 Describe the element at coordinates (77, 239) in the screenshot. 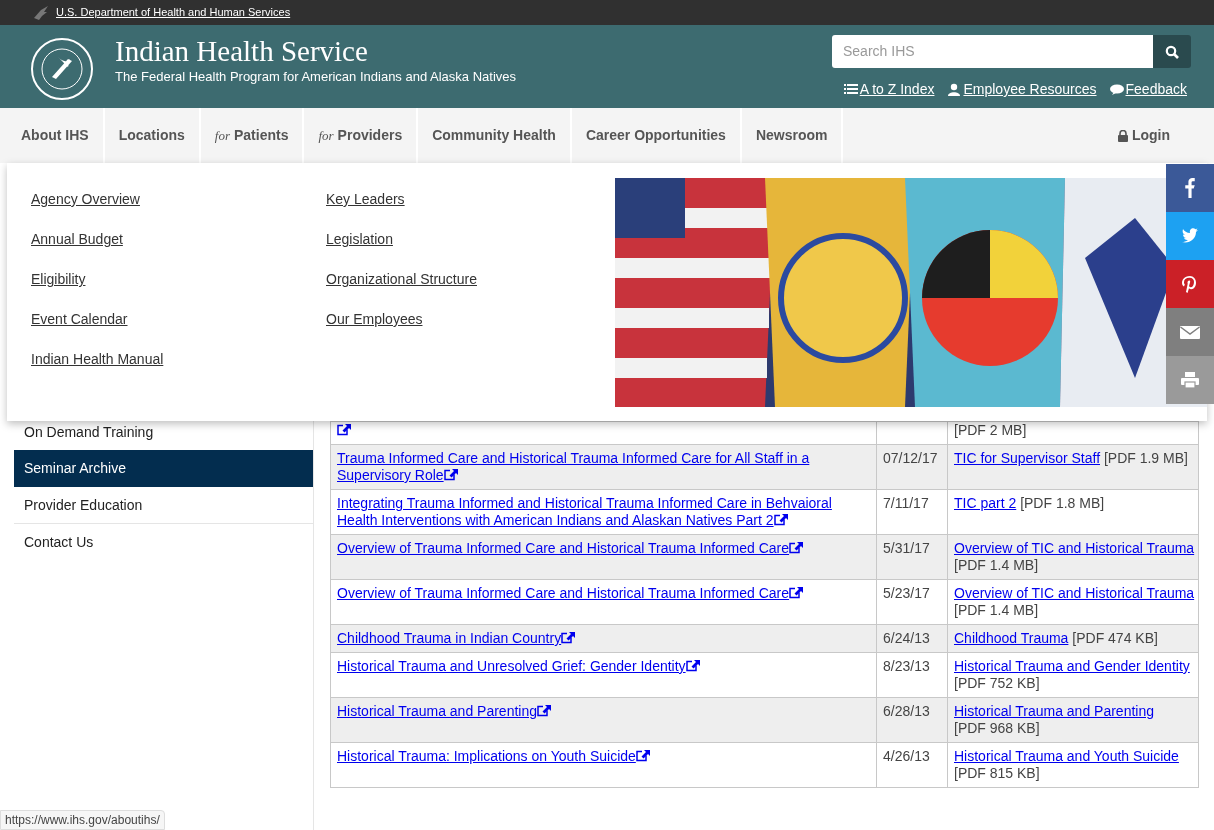

I see `menu-link: Annual Budget` at that location.